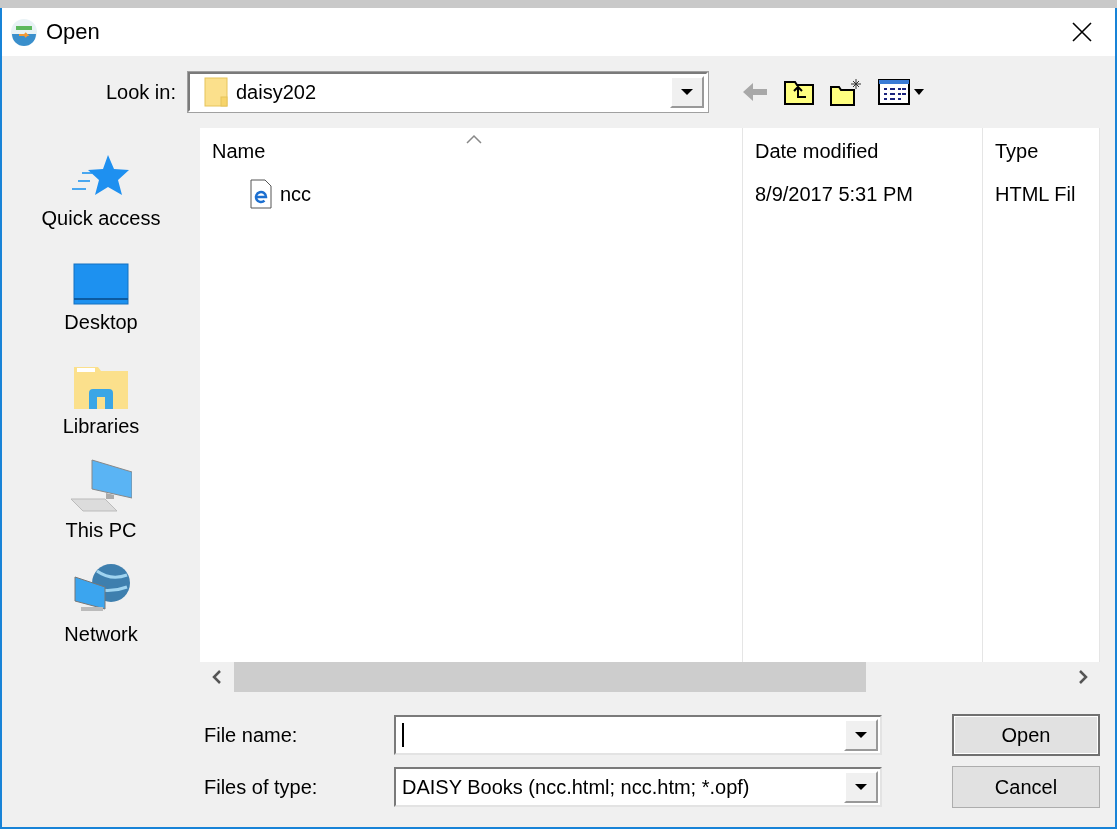  I want to click on new-folder-button, so click(846, 92).